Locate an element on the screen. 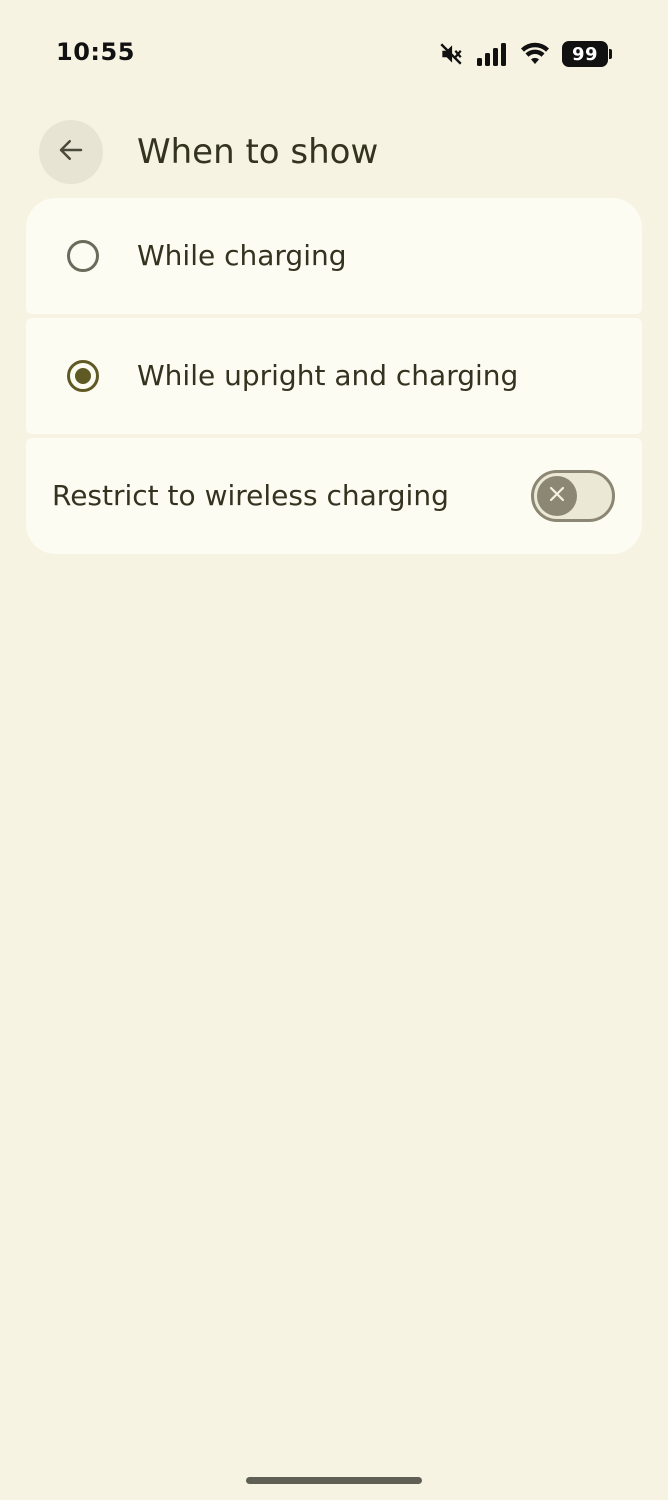 This screenshot has height=1500, width=668. option-card-while-charging: While charging is located at coordinates (334, 256).